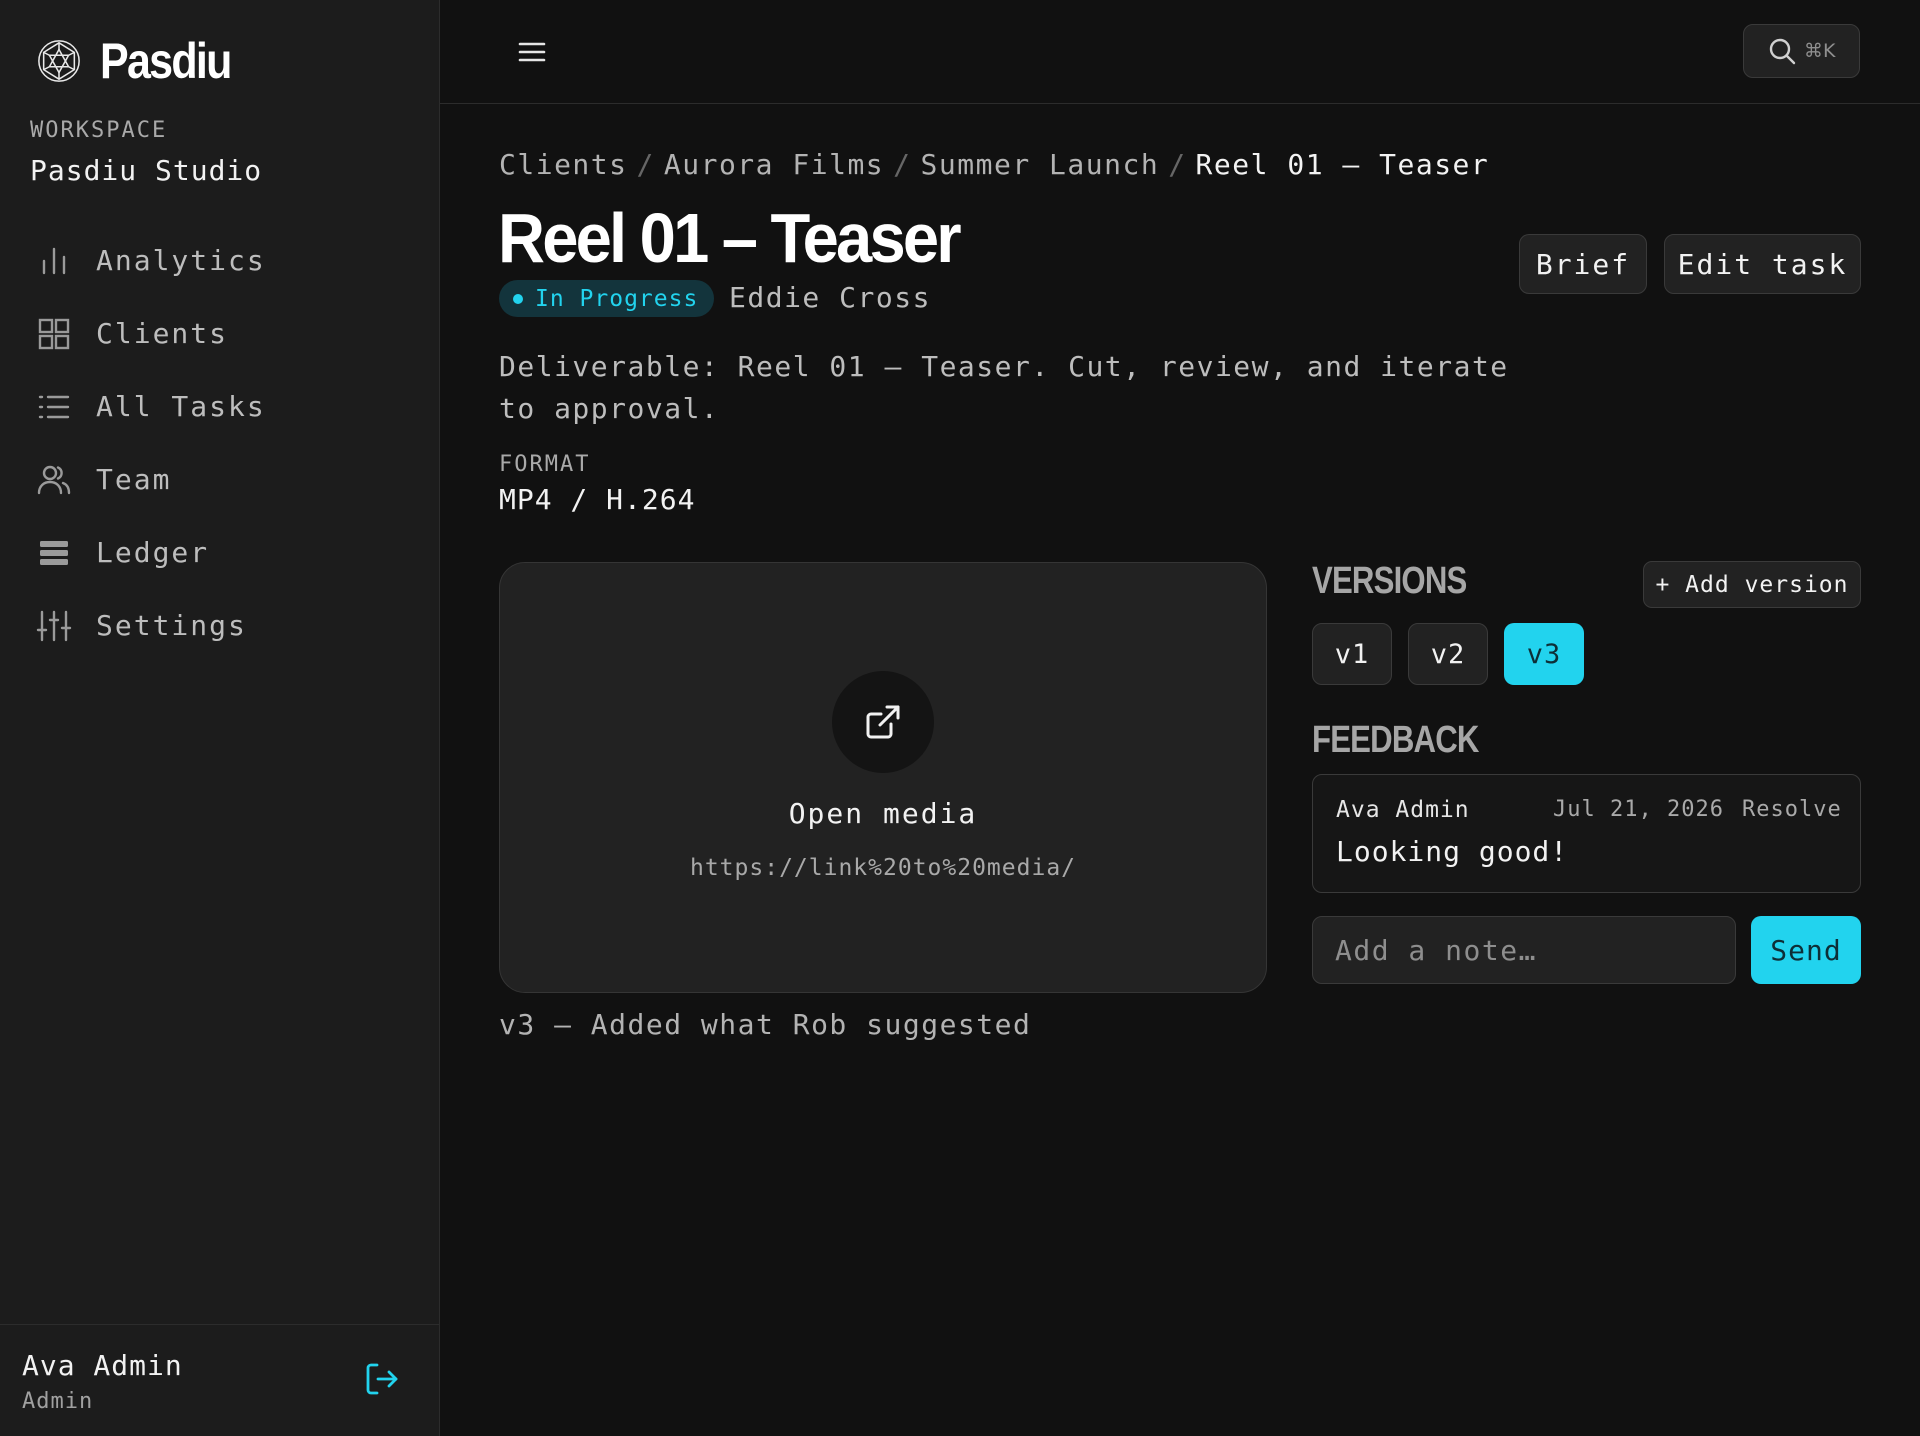 The height and width of the screenshot is (1436, 1920). Describe the element at coordinates (1752, 584) in the screenshot. I see `add-version-button: + Add version` at that location.